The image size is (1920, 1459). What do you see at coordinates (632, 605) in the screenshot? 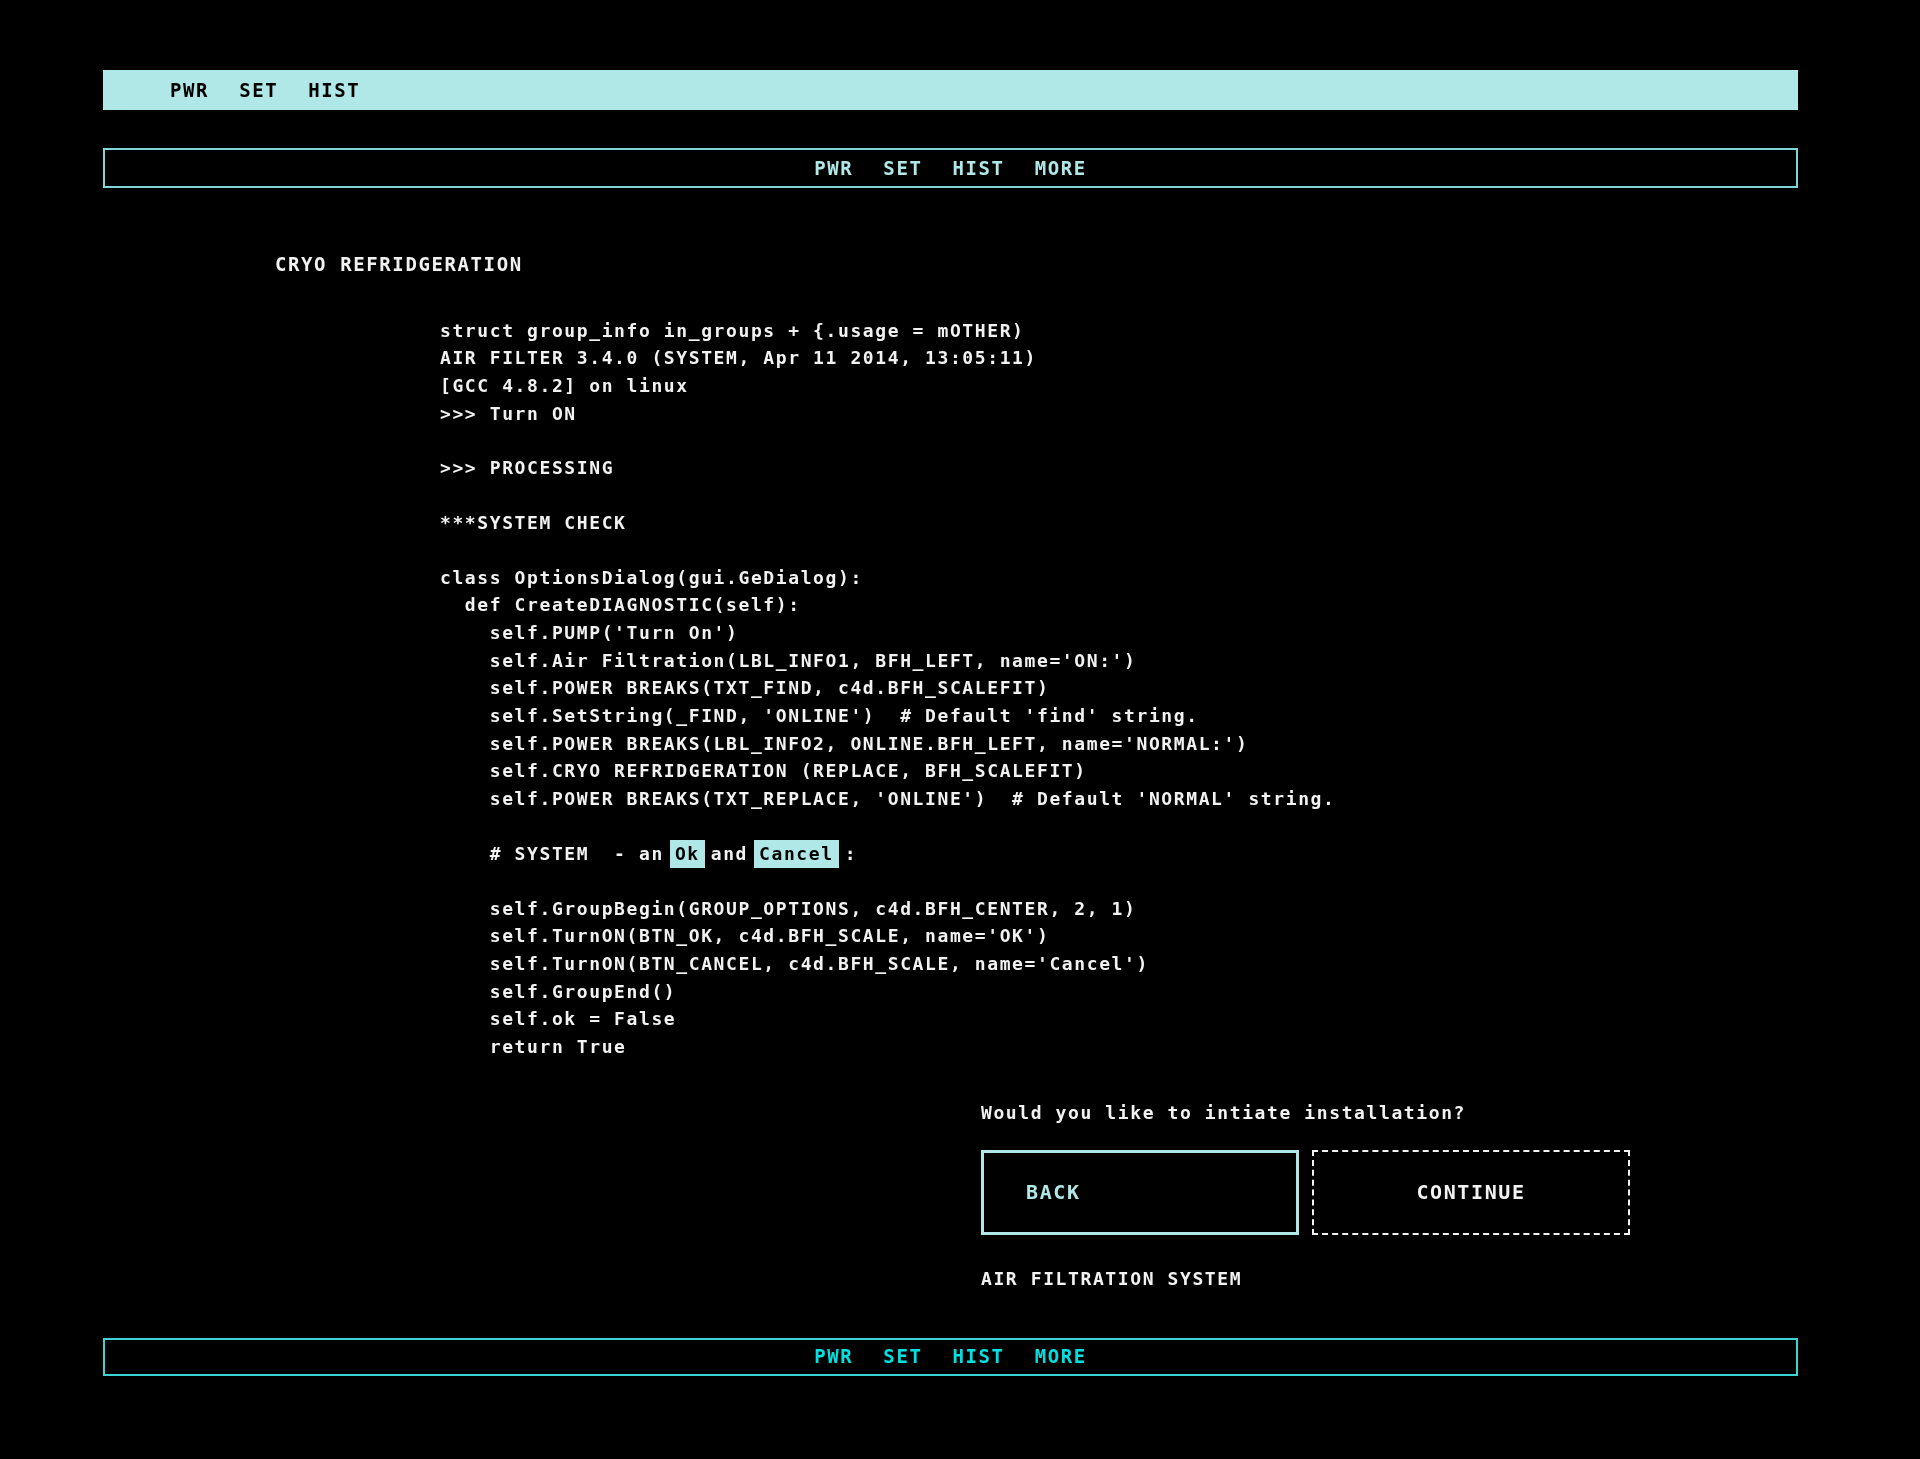
I see `code-line: def CreateDIAGNOSTIC(self):` at bounding box center [632, 605].